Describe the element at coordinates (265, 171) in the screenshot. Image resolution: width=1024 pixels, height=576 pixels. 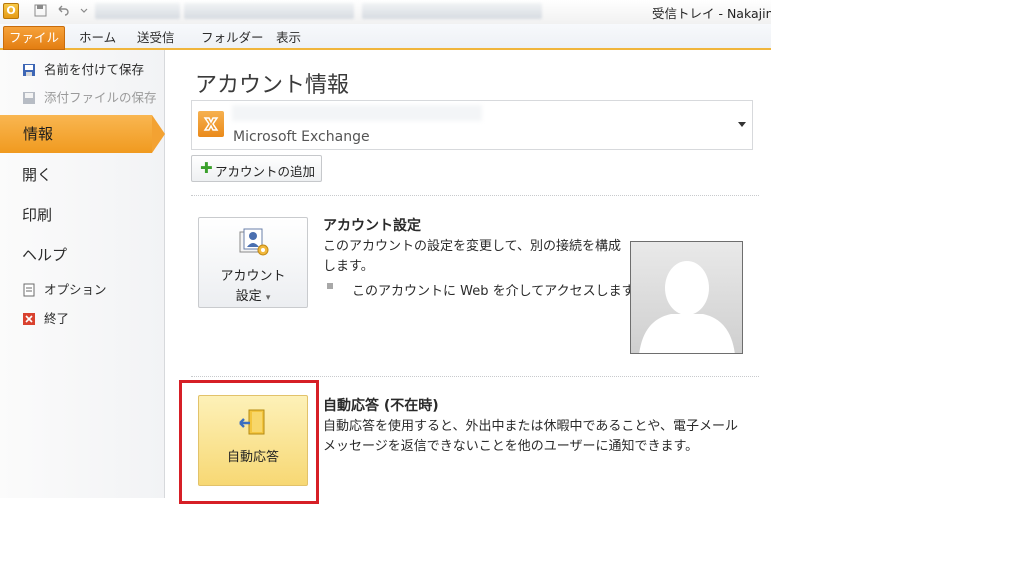
I see `add-account-label: アカウントの追加` at that location.